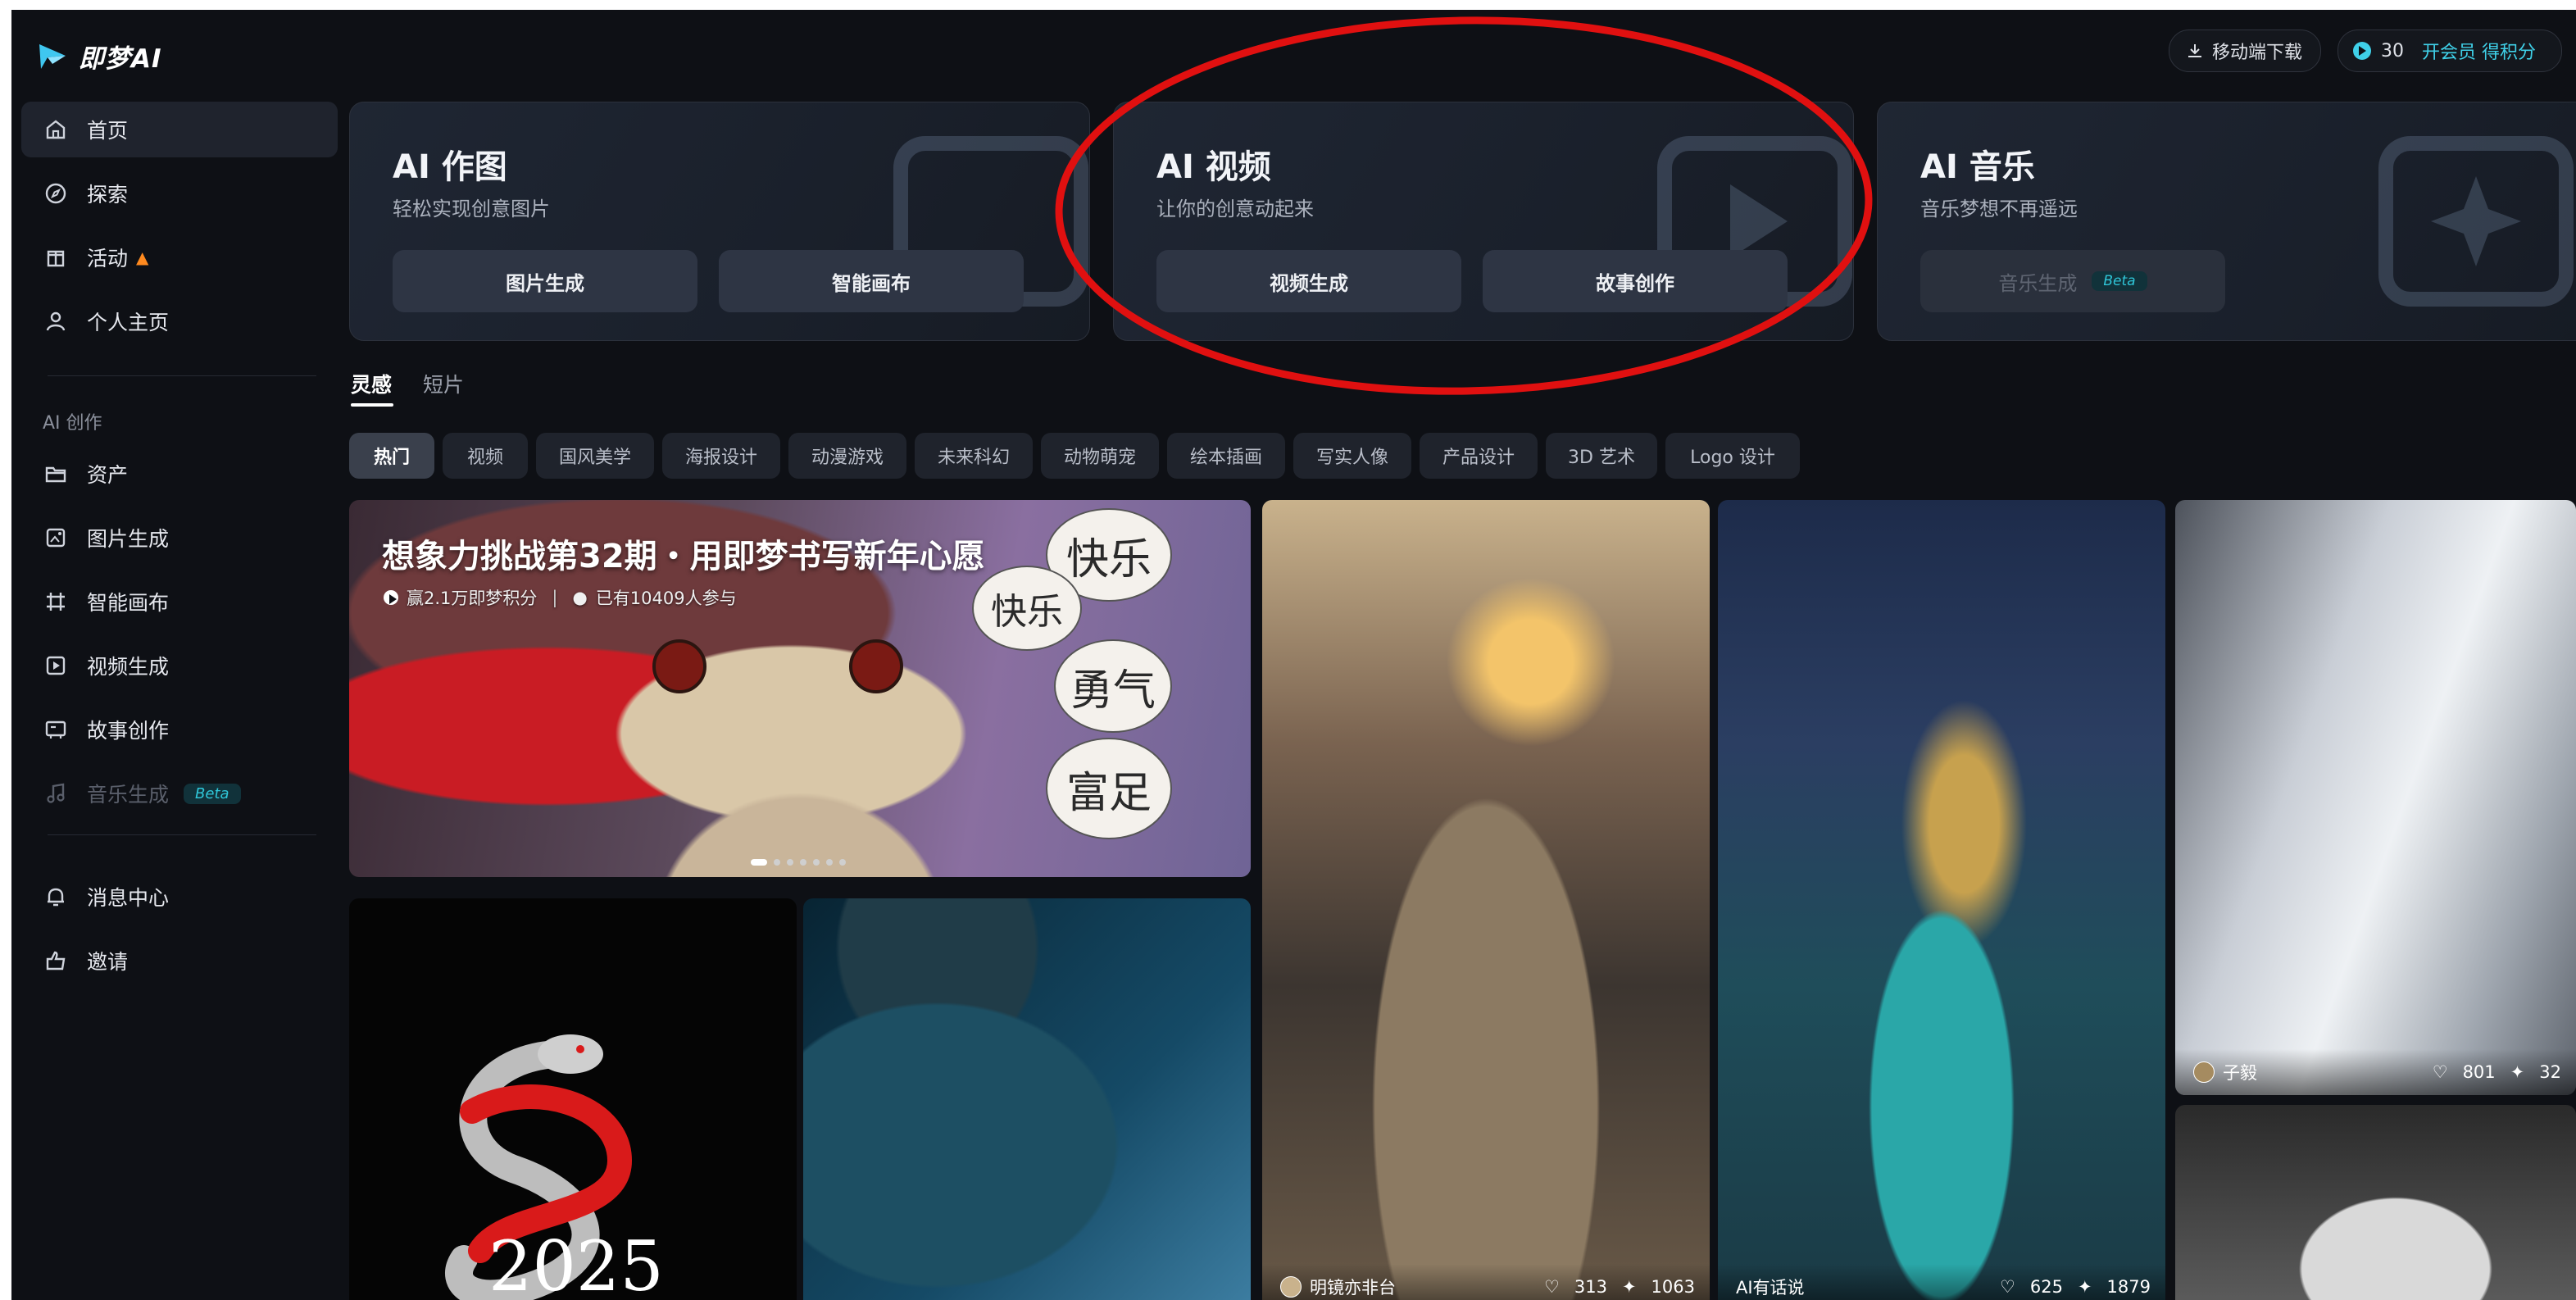 This screenshot has height=1300, width=2576. I want to click on sidebar-item-profile: 个人主页, so click(179, 321).